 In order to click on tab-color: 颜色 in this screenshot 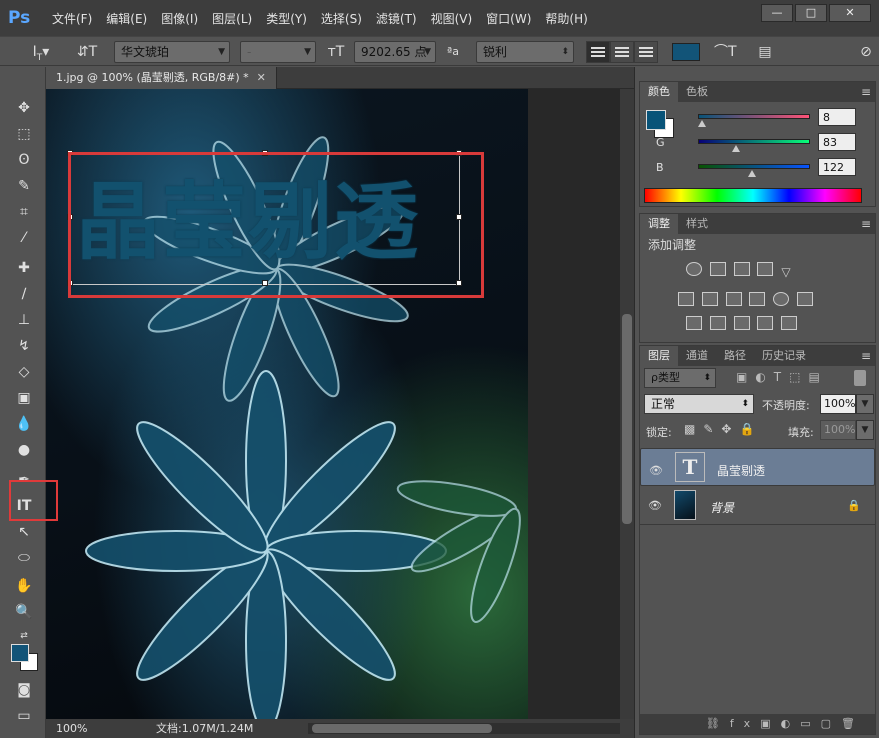, I will do `click(659, 92)`.